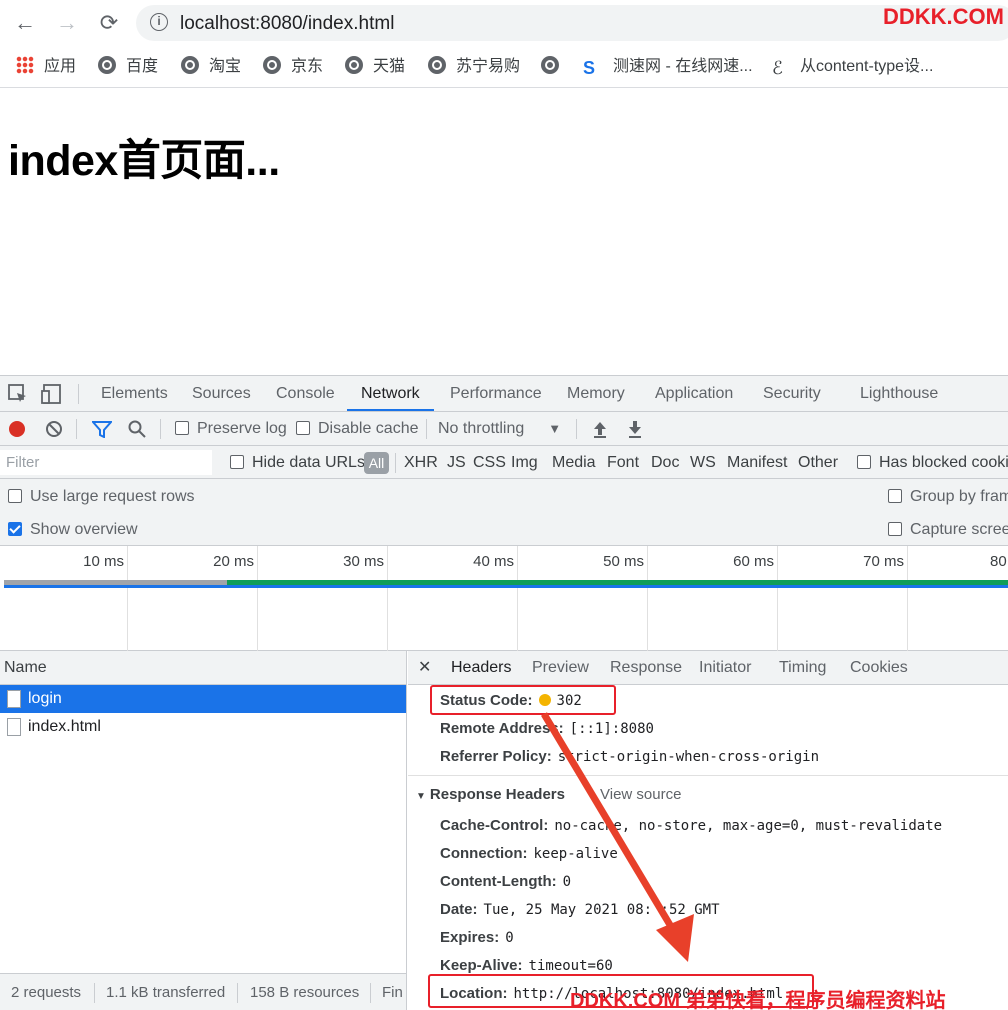 This screenshot has height=1010, width=1008. What do you see at coordinates (17, 429) in the screenshot?
I see `record-icon` at bounding box center [17, 429].